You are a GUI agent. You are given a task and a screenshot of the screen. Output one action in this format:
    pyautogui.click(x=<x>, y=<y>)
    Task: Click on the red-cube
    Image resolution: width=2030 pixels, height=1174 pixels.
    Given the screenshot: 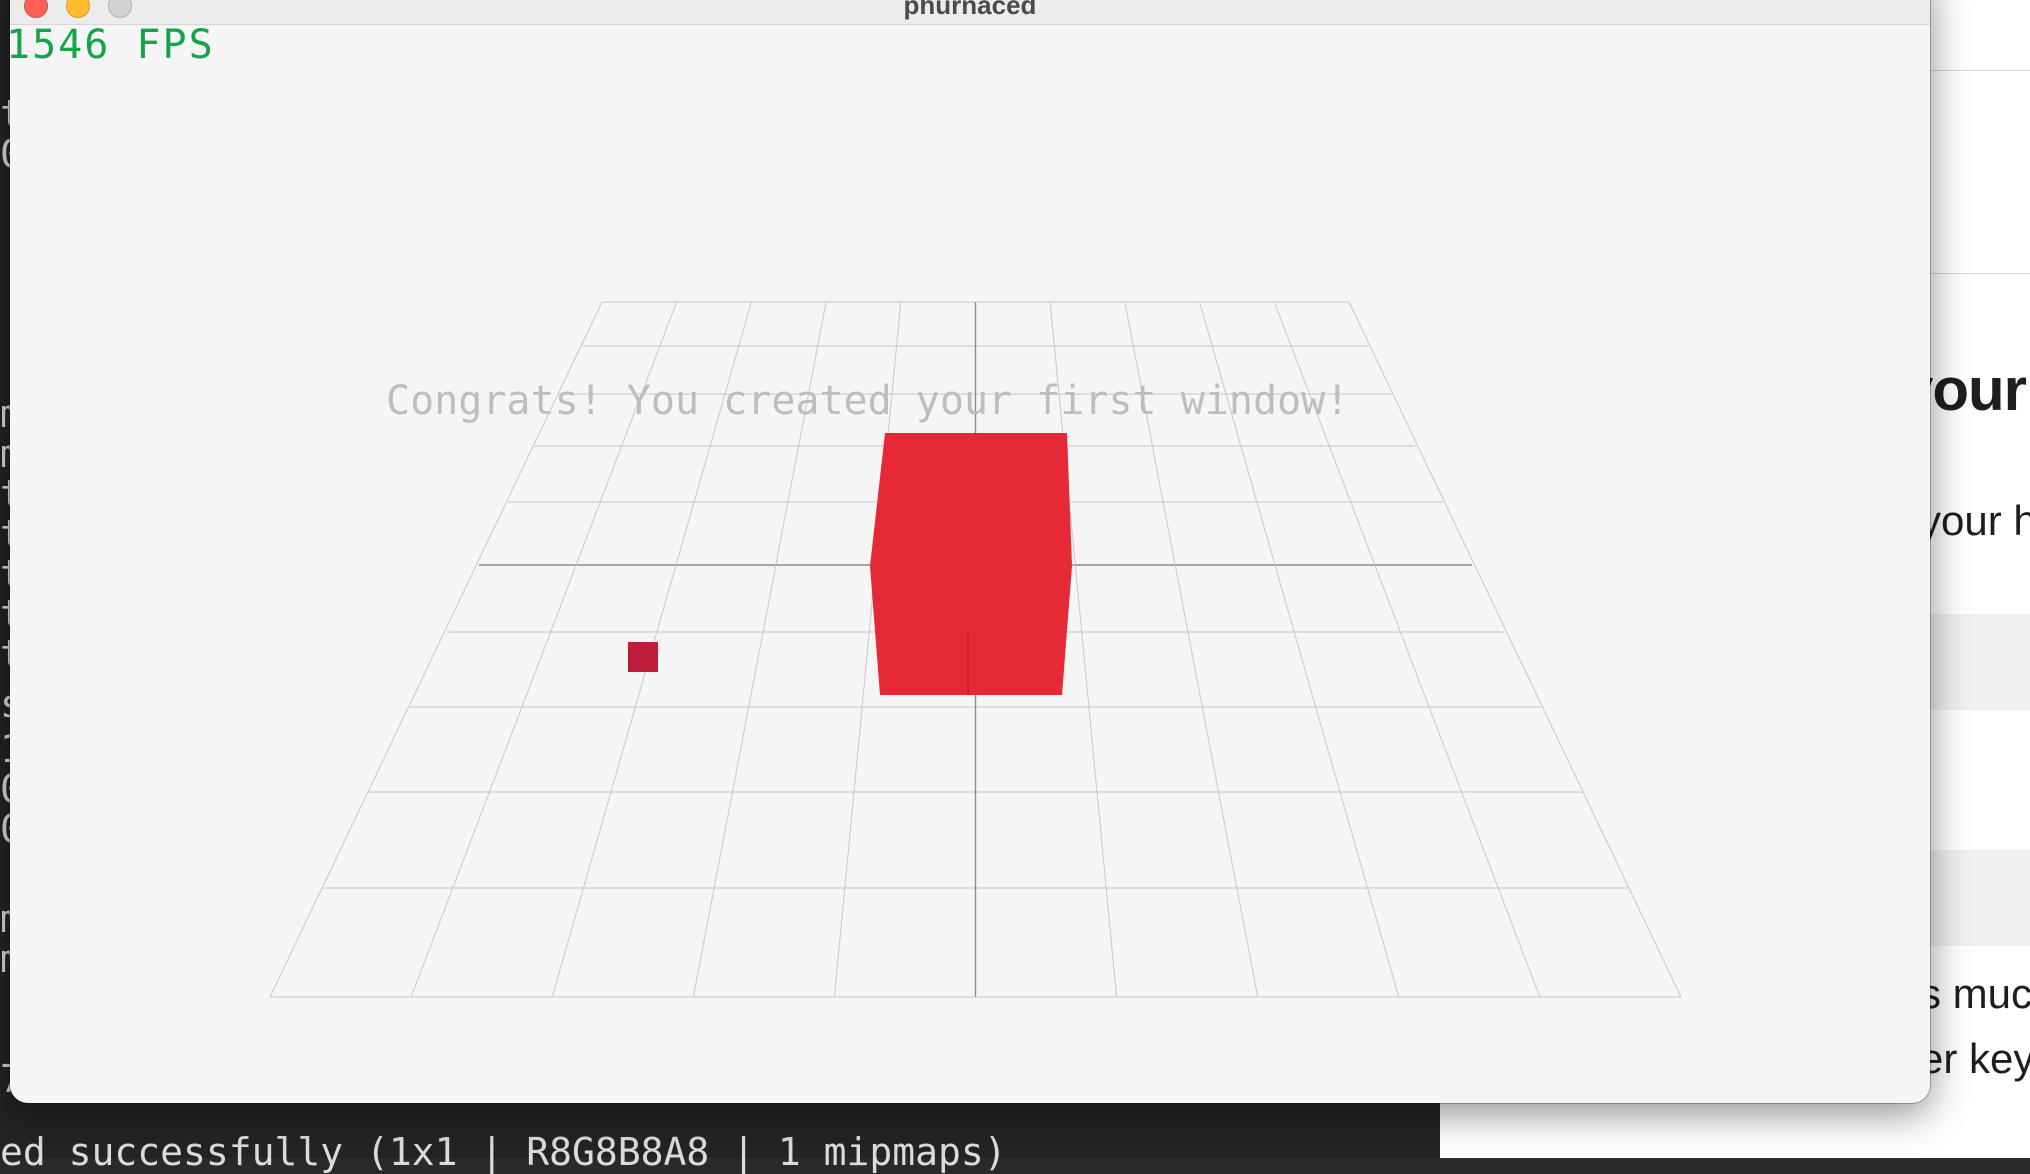 What is the action you would take?
    pyautogui.click(x=971, y=564)
    